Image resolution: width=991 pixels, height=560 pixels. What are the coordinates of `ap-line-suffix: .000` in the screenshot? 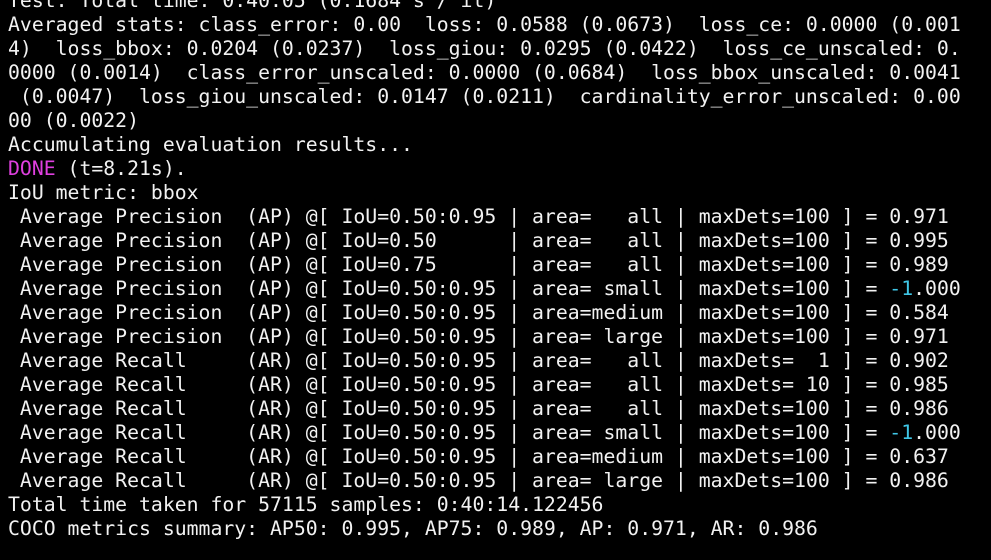 It's located at (937, 288).